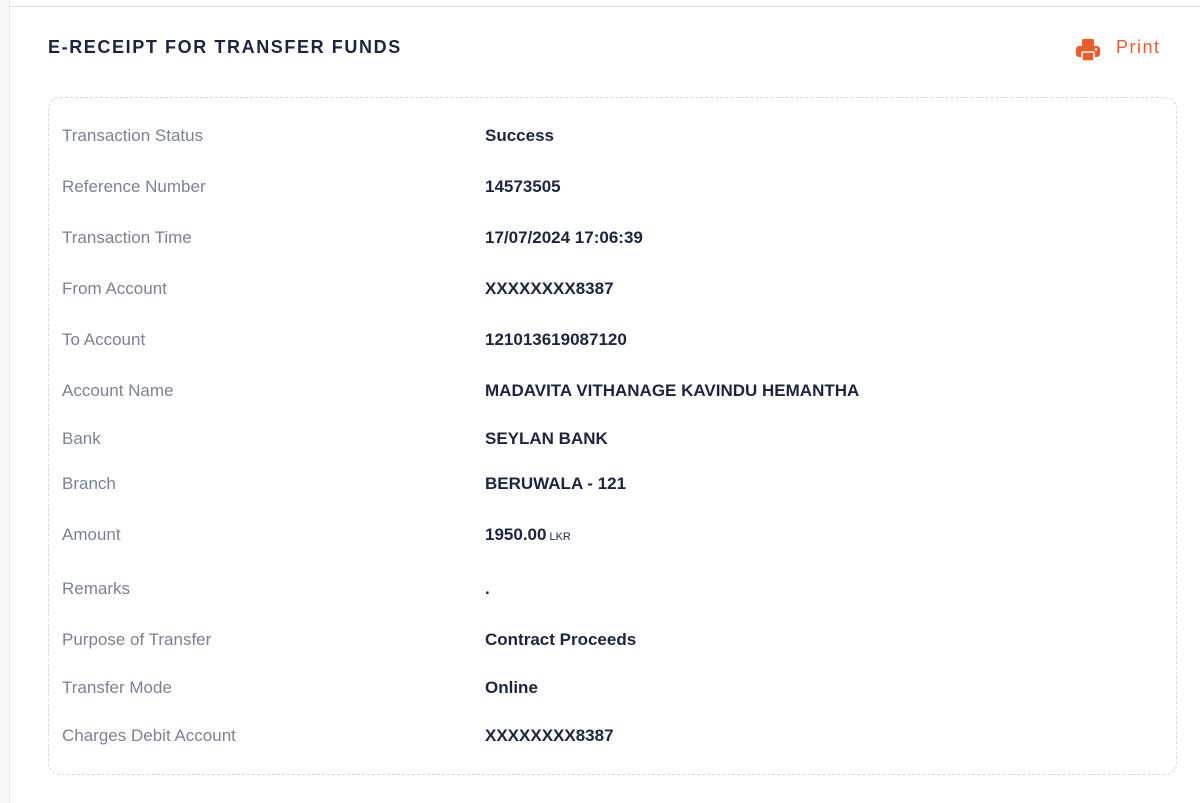 The width and height of the screenshot is (1200, 803). I want to click on row-transfer-mode: Transfer Mode Online, so click(612, 690).